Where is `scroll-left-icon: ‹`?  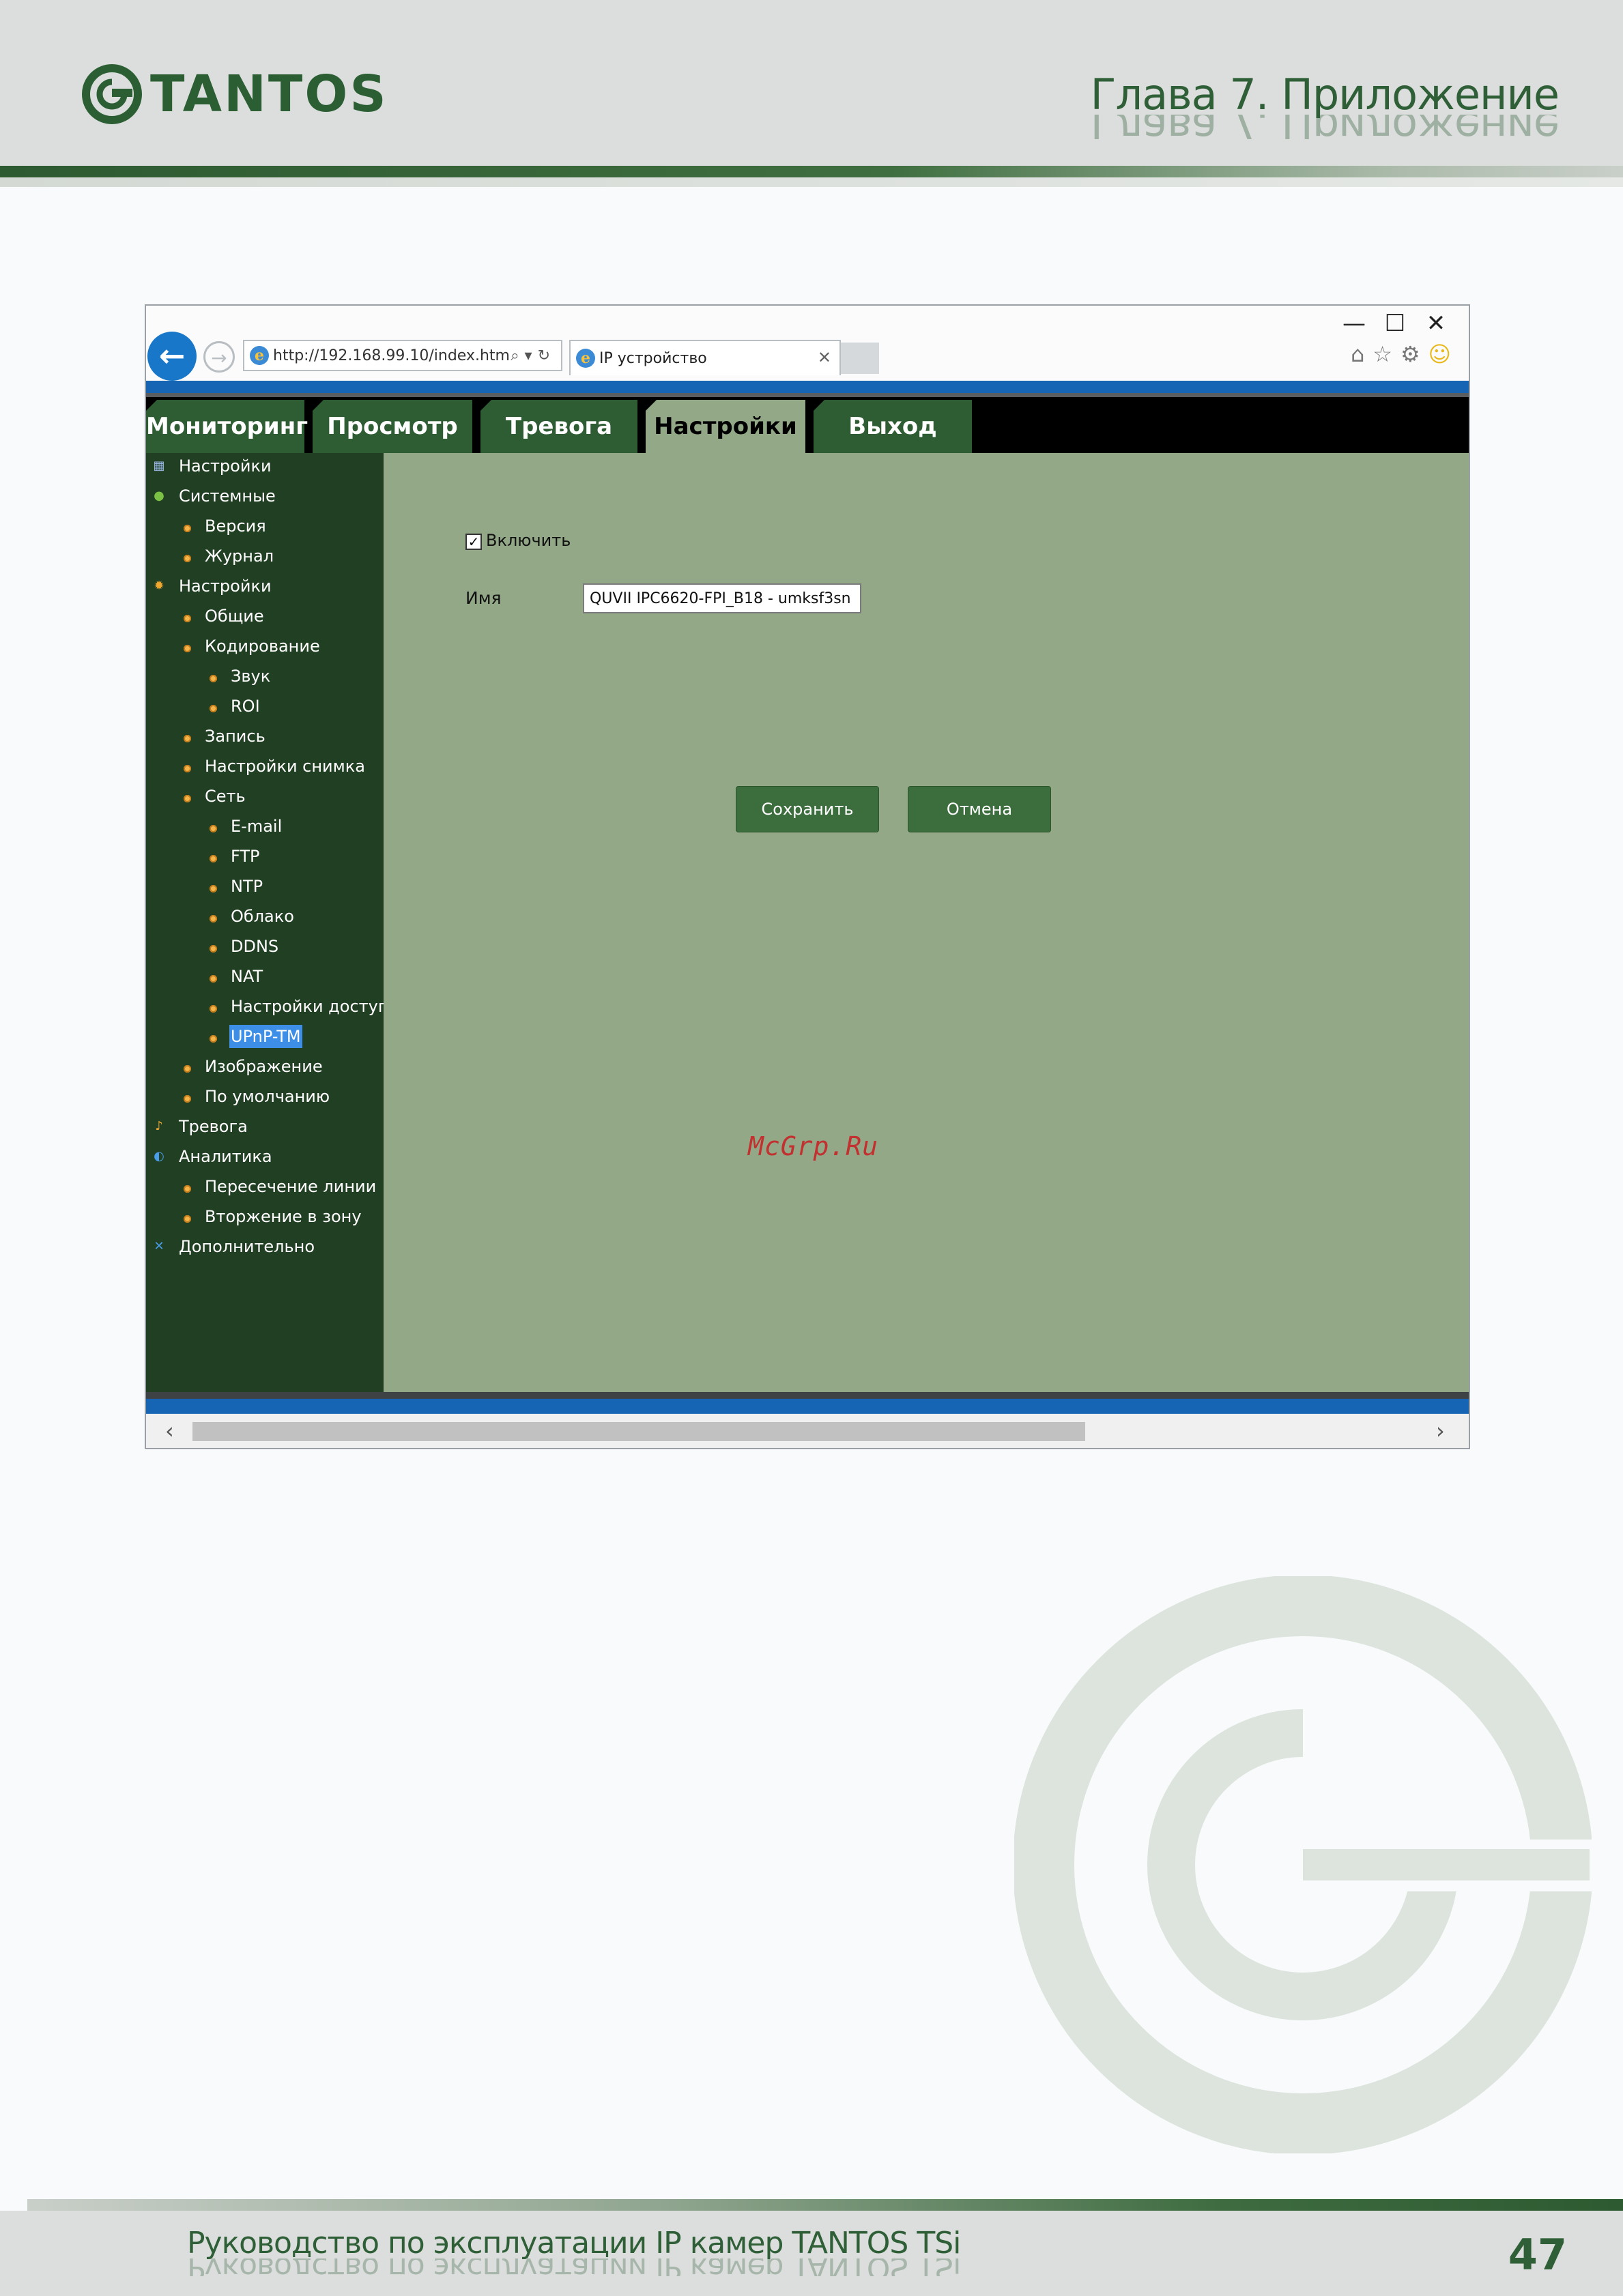
scroll-left-icon: ‹ is located at coordinates (169, 1431).